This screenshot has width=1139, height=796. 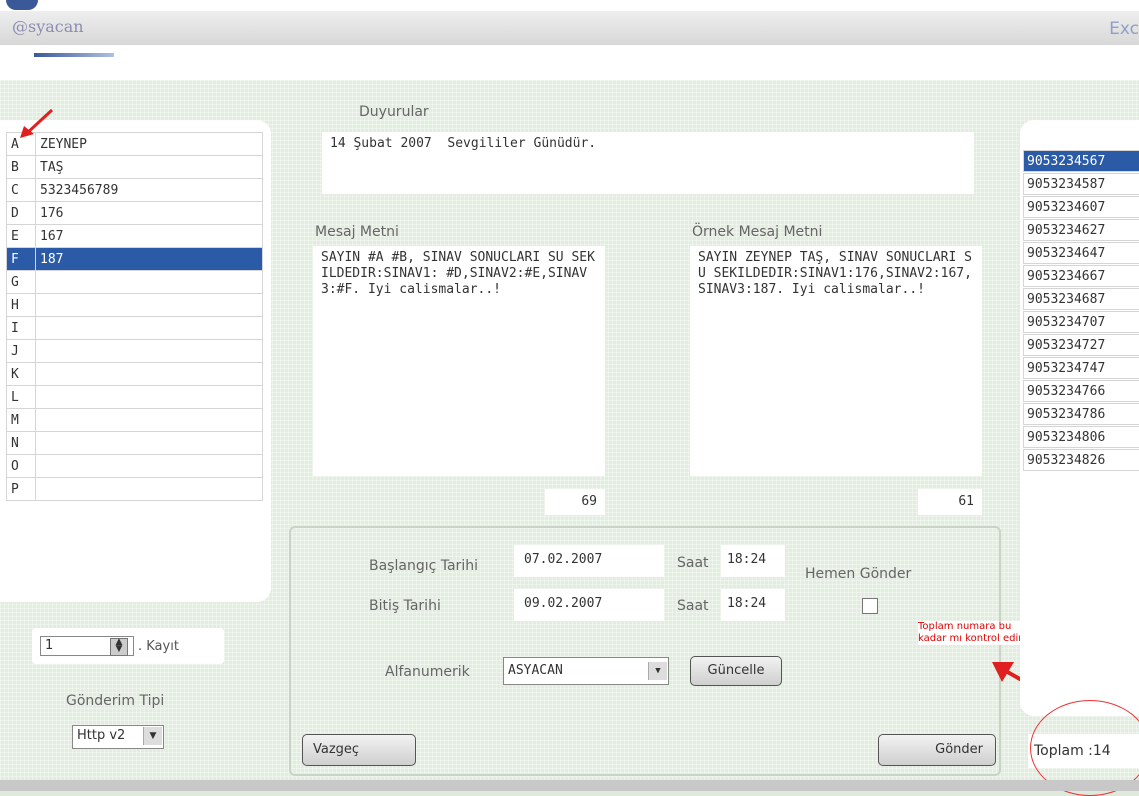 I want to click on header-band, so click(x=569, y=28).